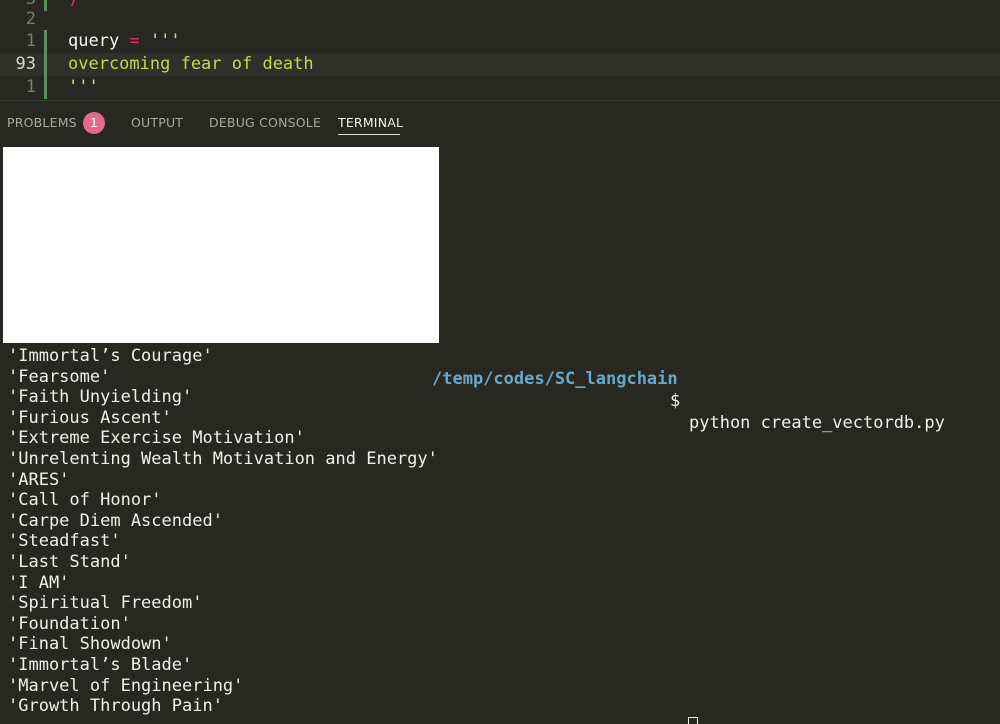  Describe the element at coordinates (156, 438) in the screenshot. I see `terminal-output-line: 'Extreme Exercise Motivation'` at that location.